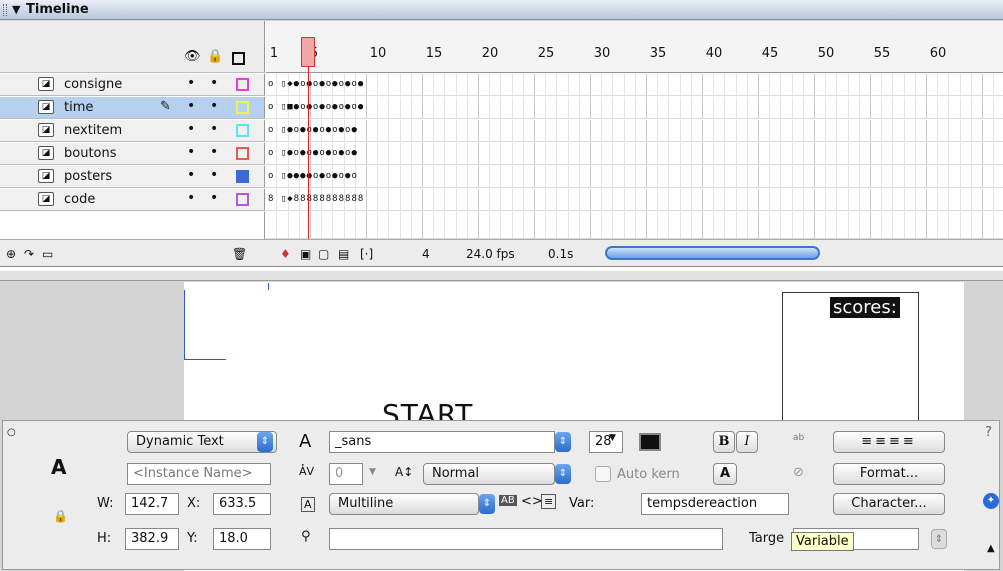  What do you see at coordinates (634, 108) in the screenshot?
I see `frame-row: o ▯■●o●o●o●o●o●` at bounding box center [634, 108].